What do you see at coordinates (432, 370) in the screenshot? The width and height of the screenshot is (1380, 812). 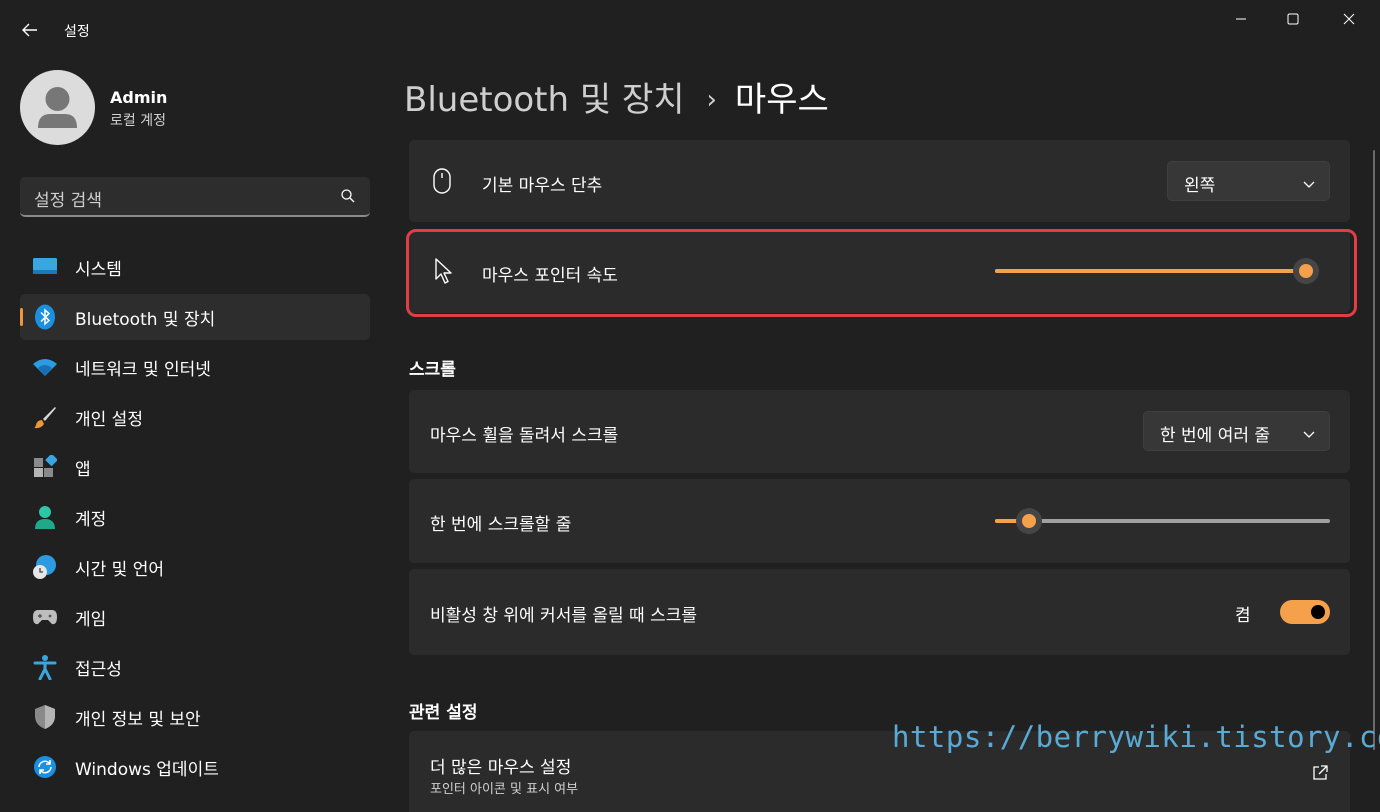 I see `scroll-section-title: 스크롤` at bounding box center [432, 370].